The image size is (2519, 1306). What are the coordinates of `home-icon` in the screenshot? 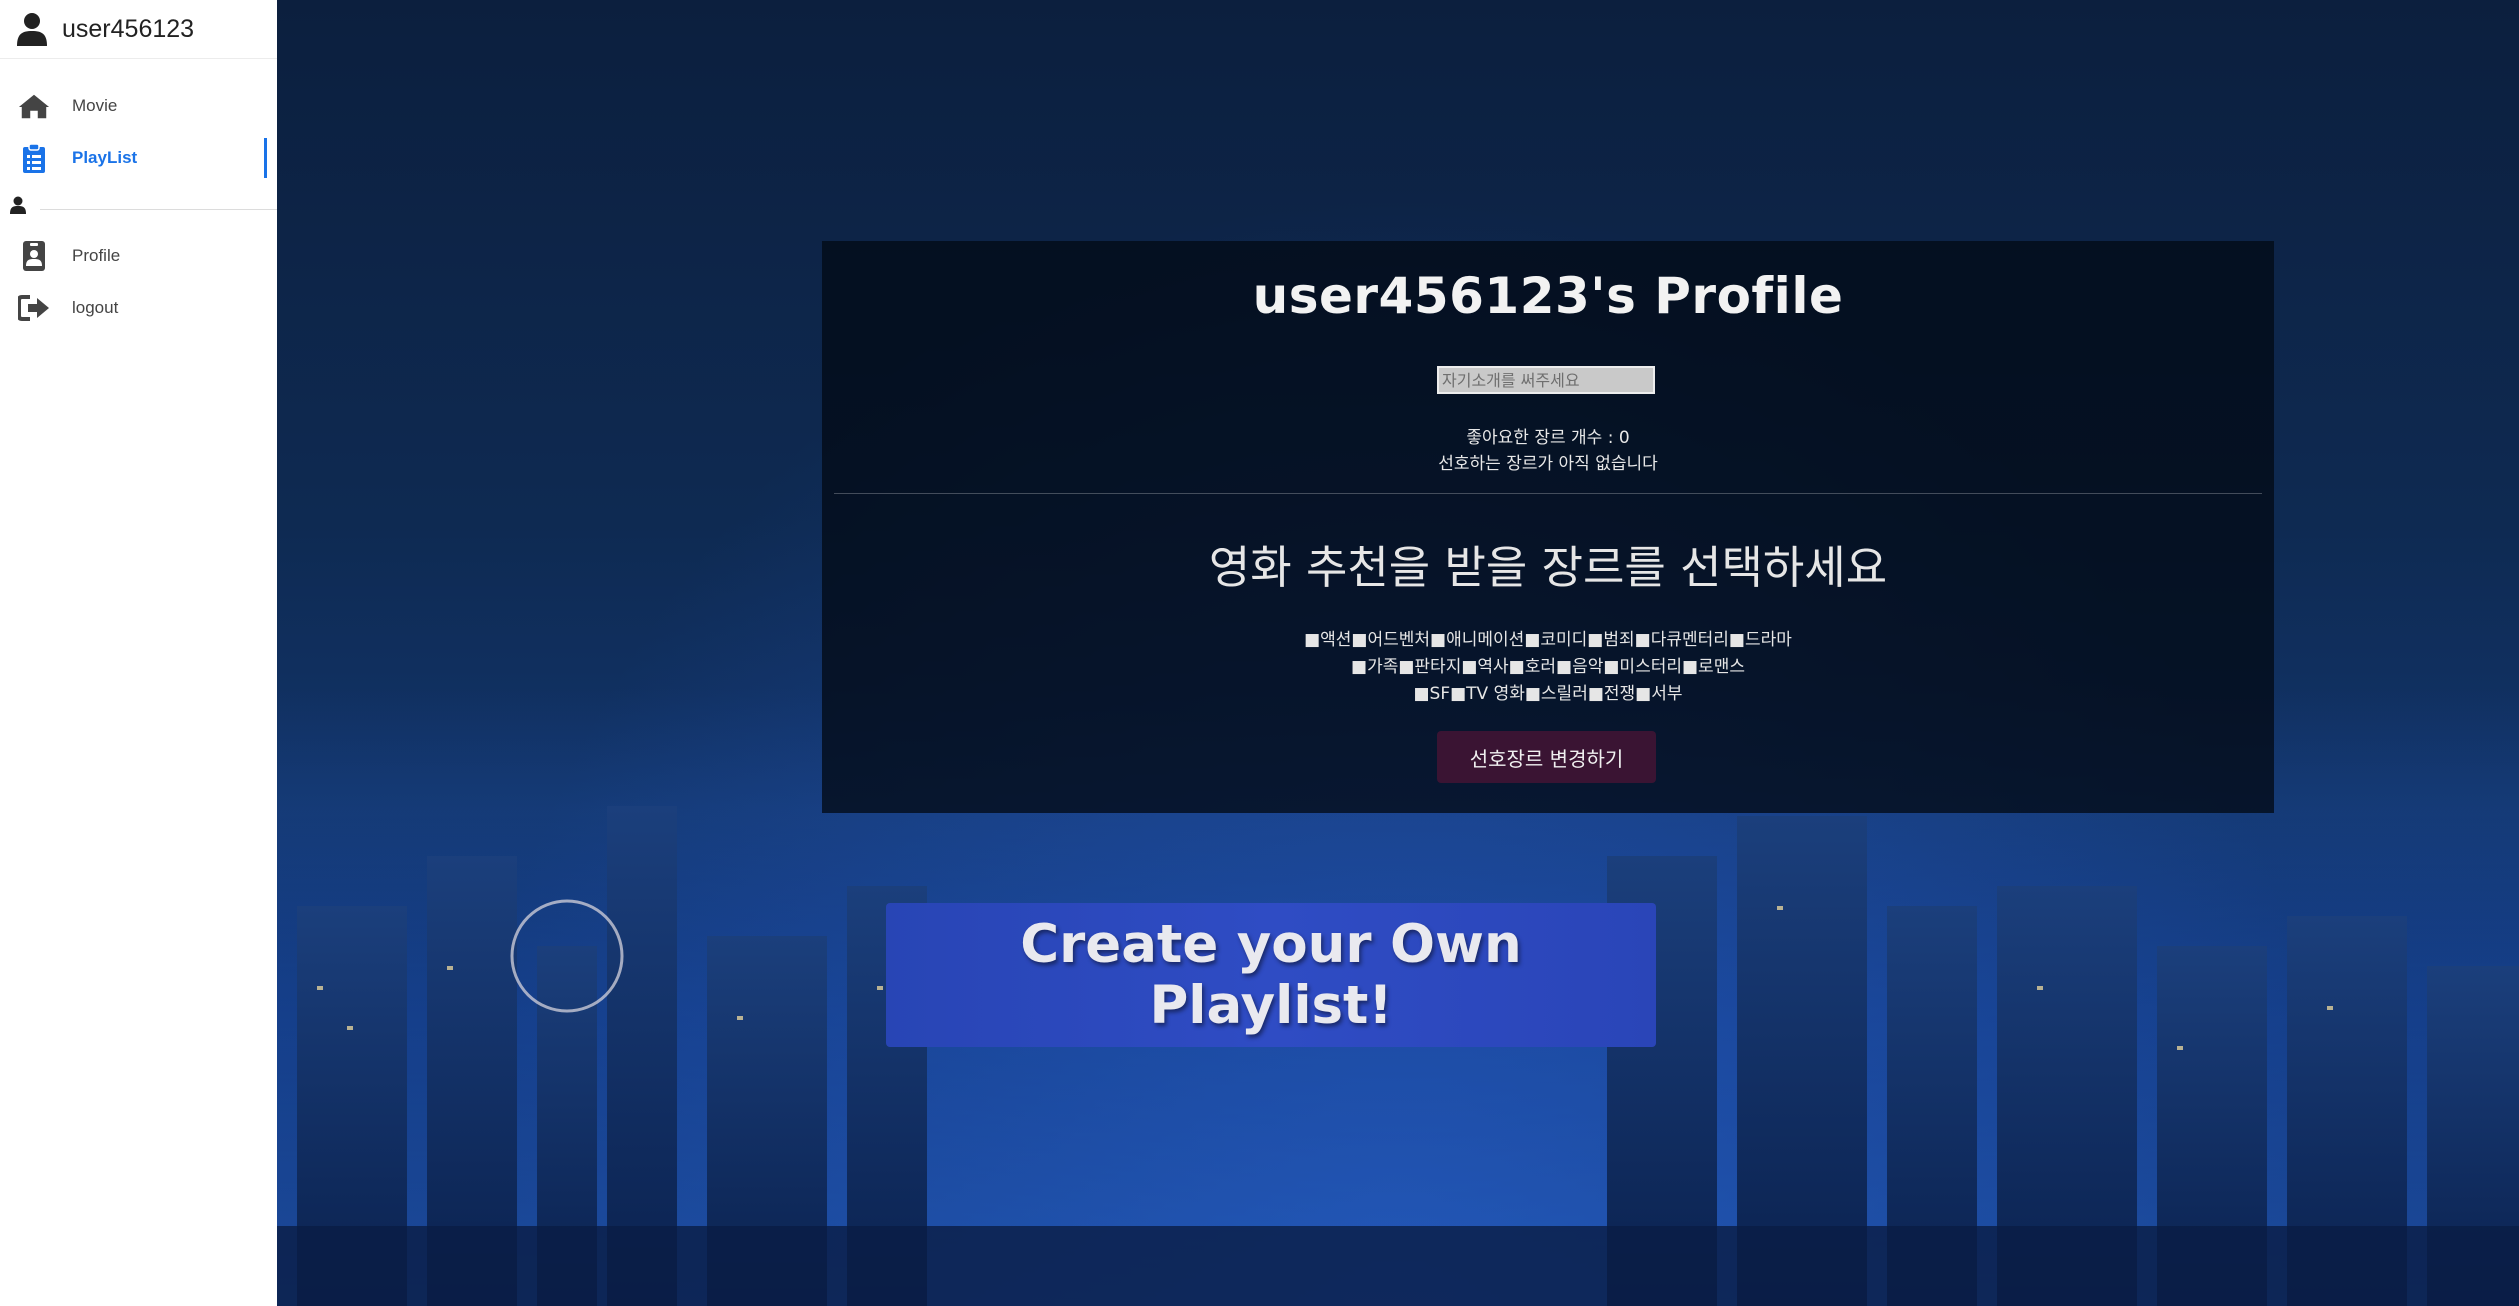 It's located at (34, 106).